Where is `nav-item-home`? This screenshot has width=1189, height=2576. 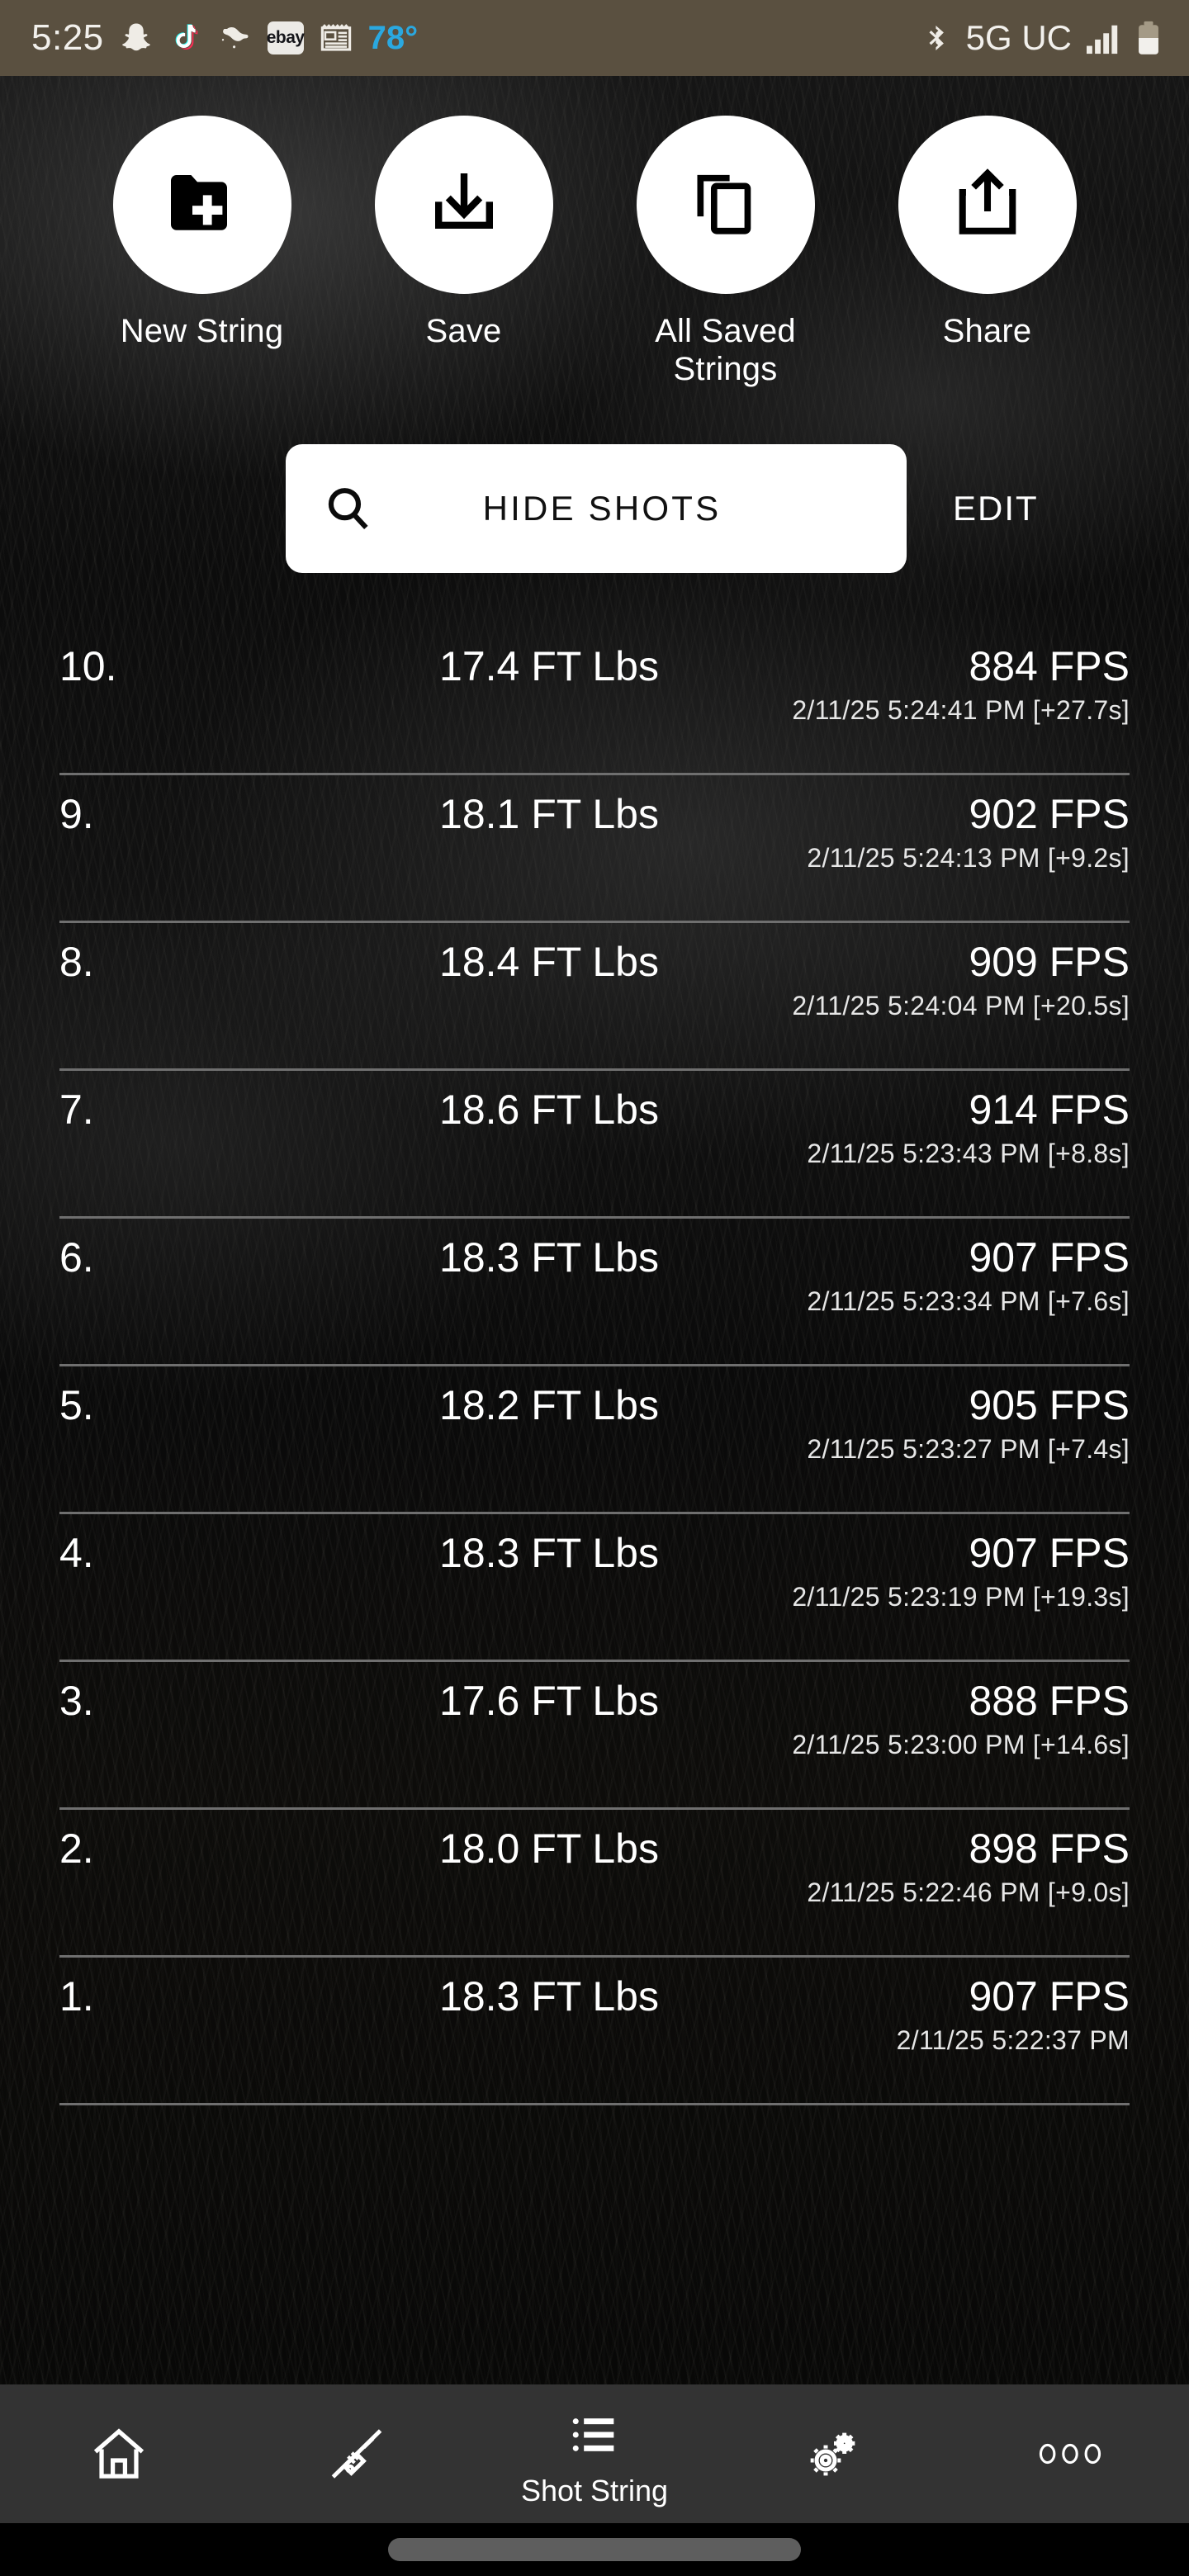 nav-item-home is located at coordinates (119, 2453).